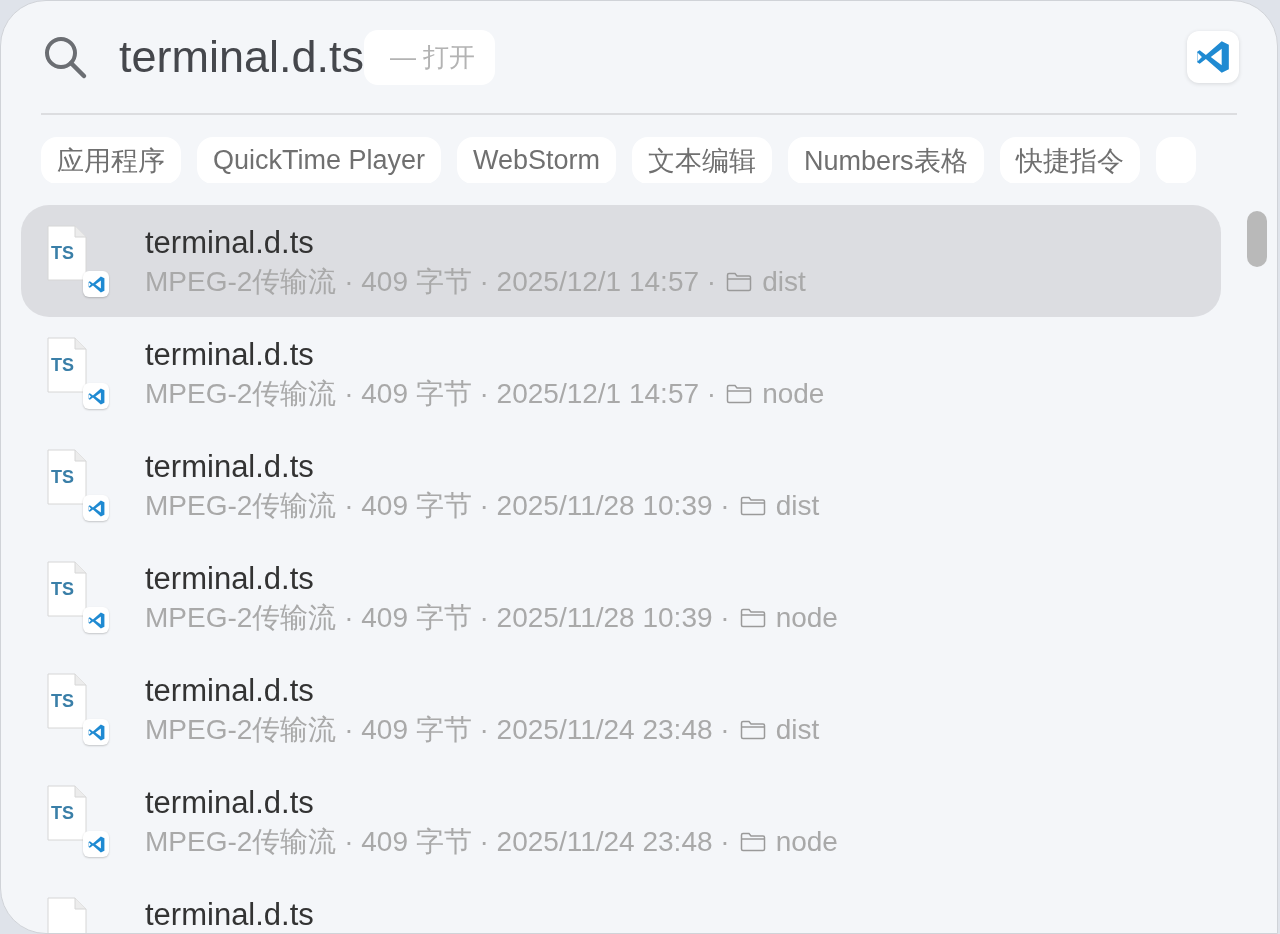  Describe the element at coordinates (242, 57) in the screenshot. I see `search-query: terminal.d.ts` at that location.